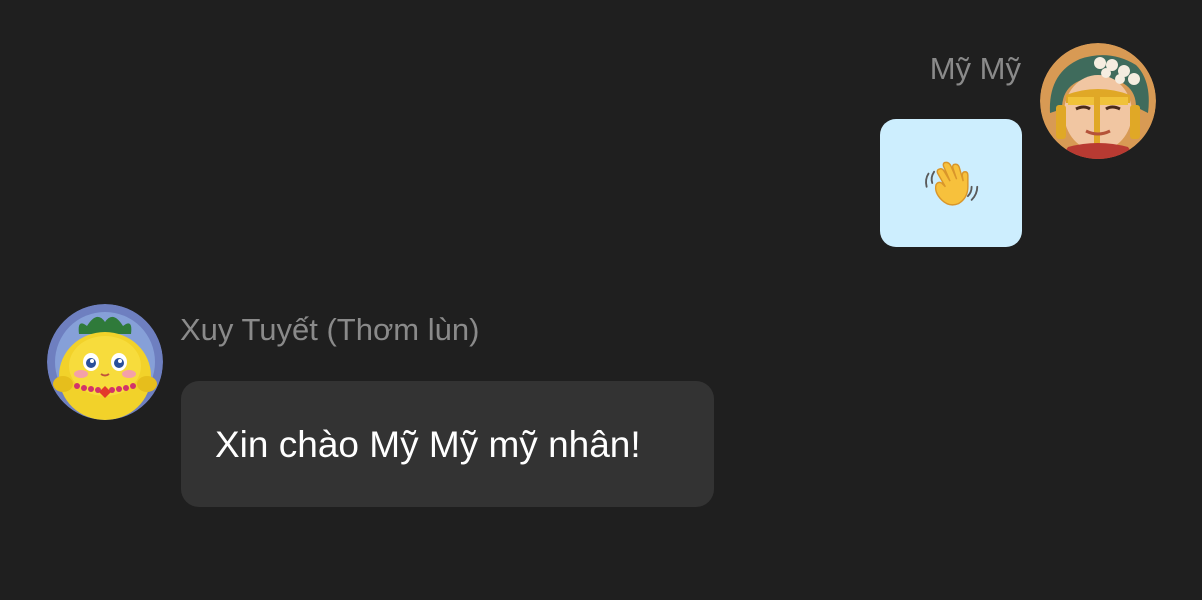  I want to click on emoji-message-bubble, so click(951, 183).